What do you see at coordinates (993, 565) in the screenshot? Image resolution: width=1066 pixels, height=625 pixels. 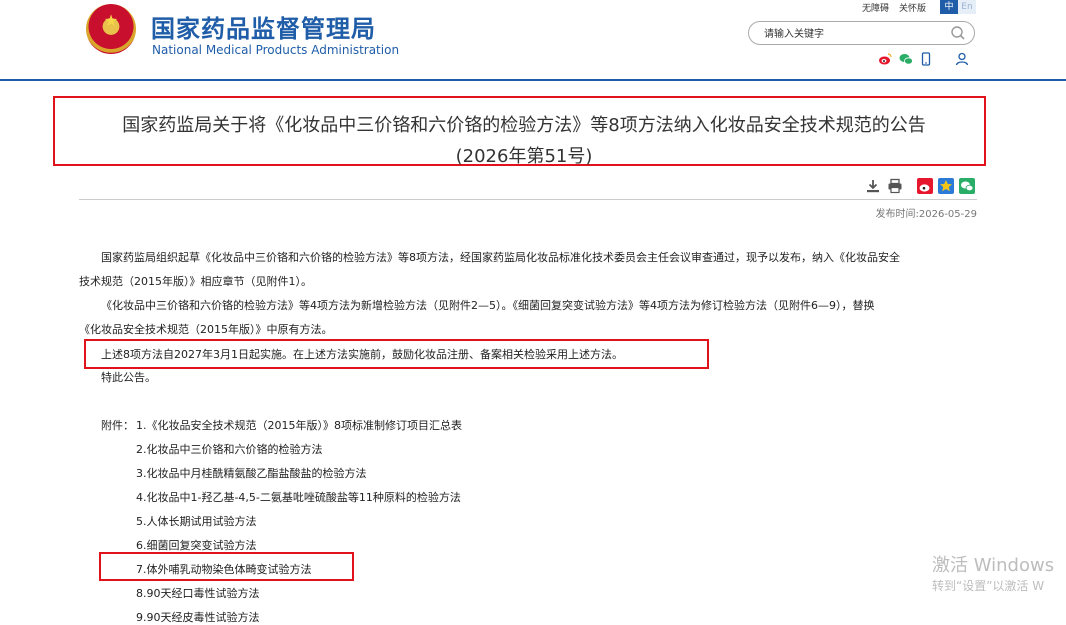 I see `windows-activation-watermark: 激活 Windows` at bounding box center [993, 565].